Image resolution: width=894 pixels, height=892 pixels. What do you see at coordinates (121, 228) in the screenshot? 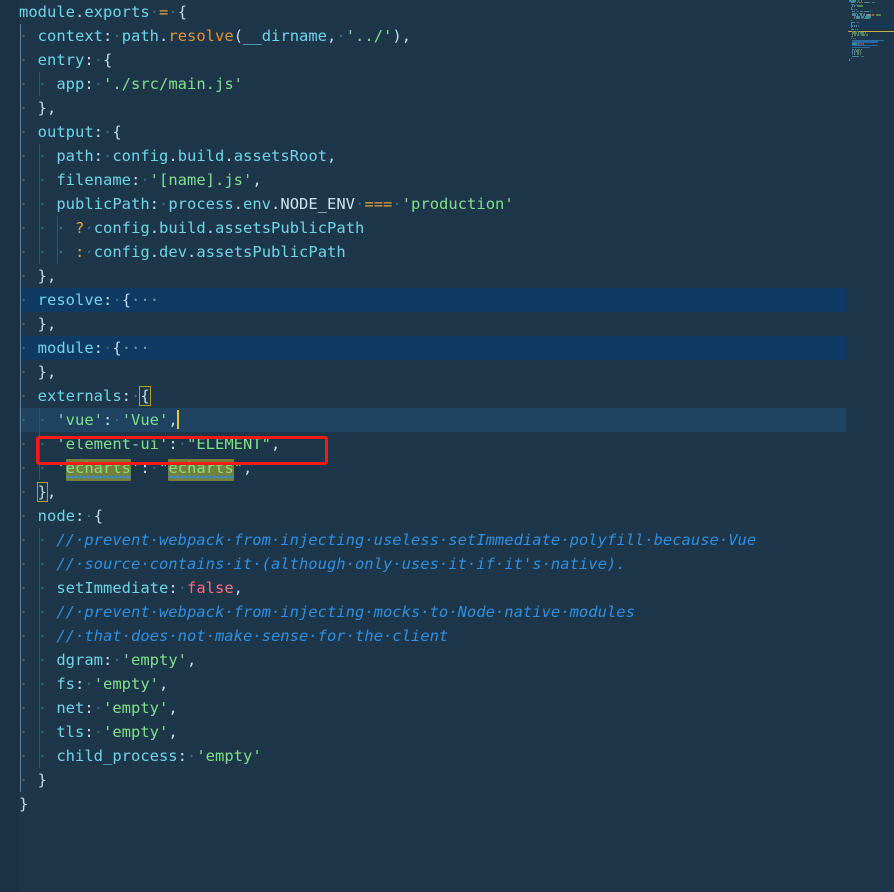
I see `code-token: config` at bounding box center [121, 228].